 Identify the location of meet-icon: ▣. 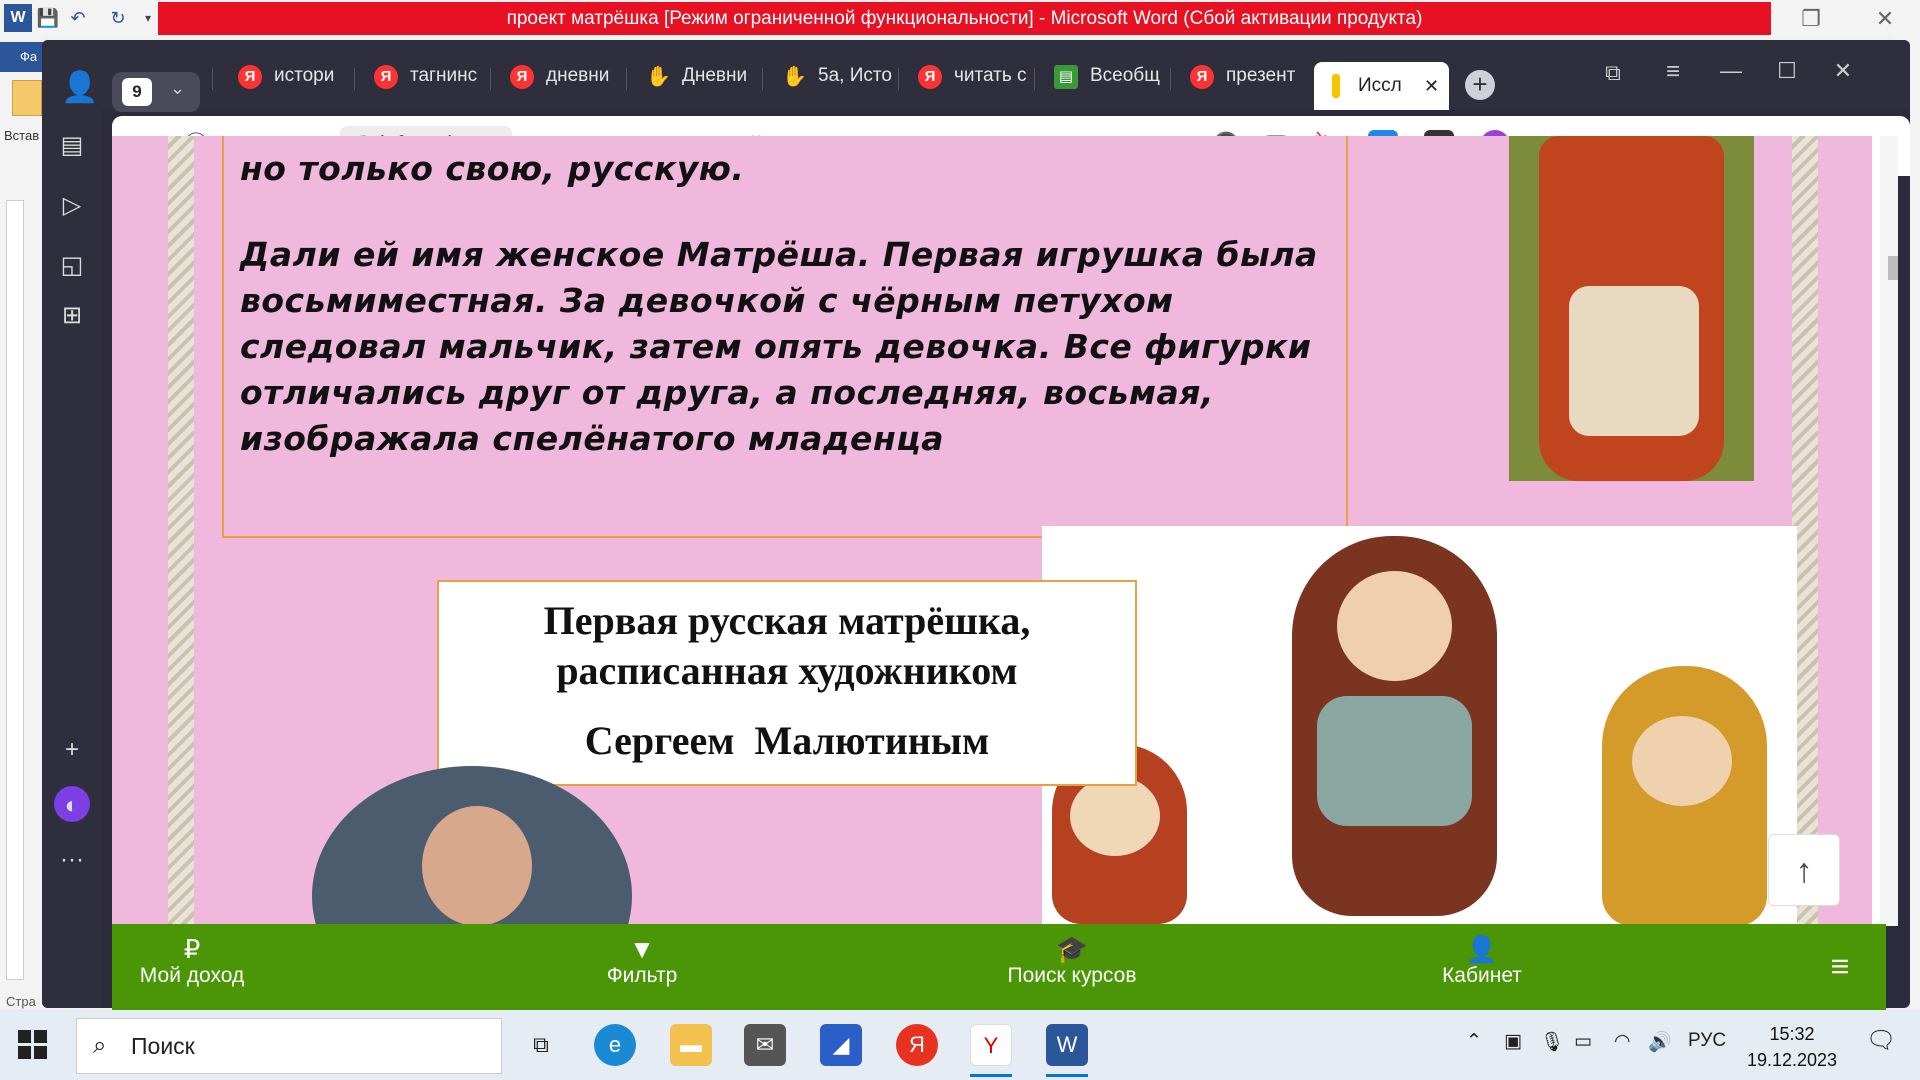
(1513, 1041).